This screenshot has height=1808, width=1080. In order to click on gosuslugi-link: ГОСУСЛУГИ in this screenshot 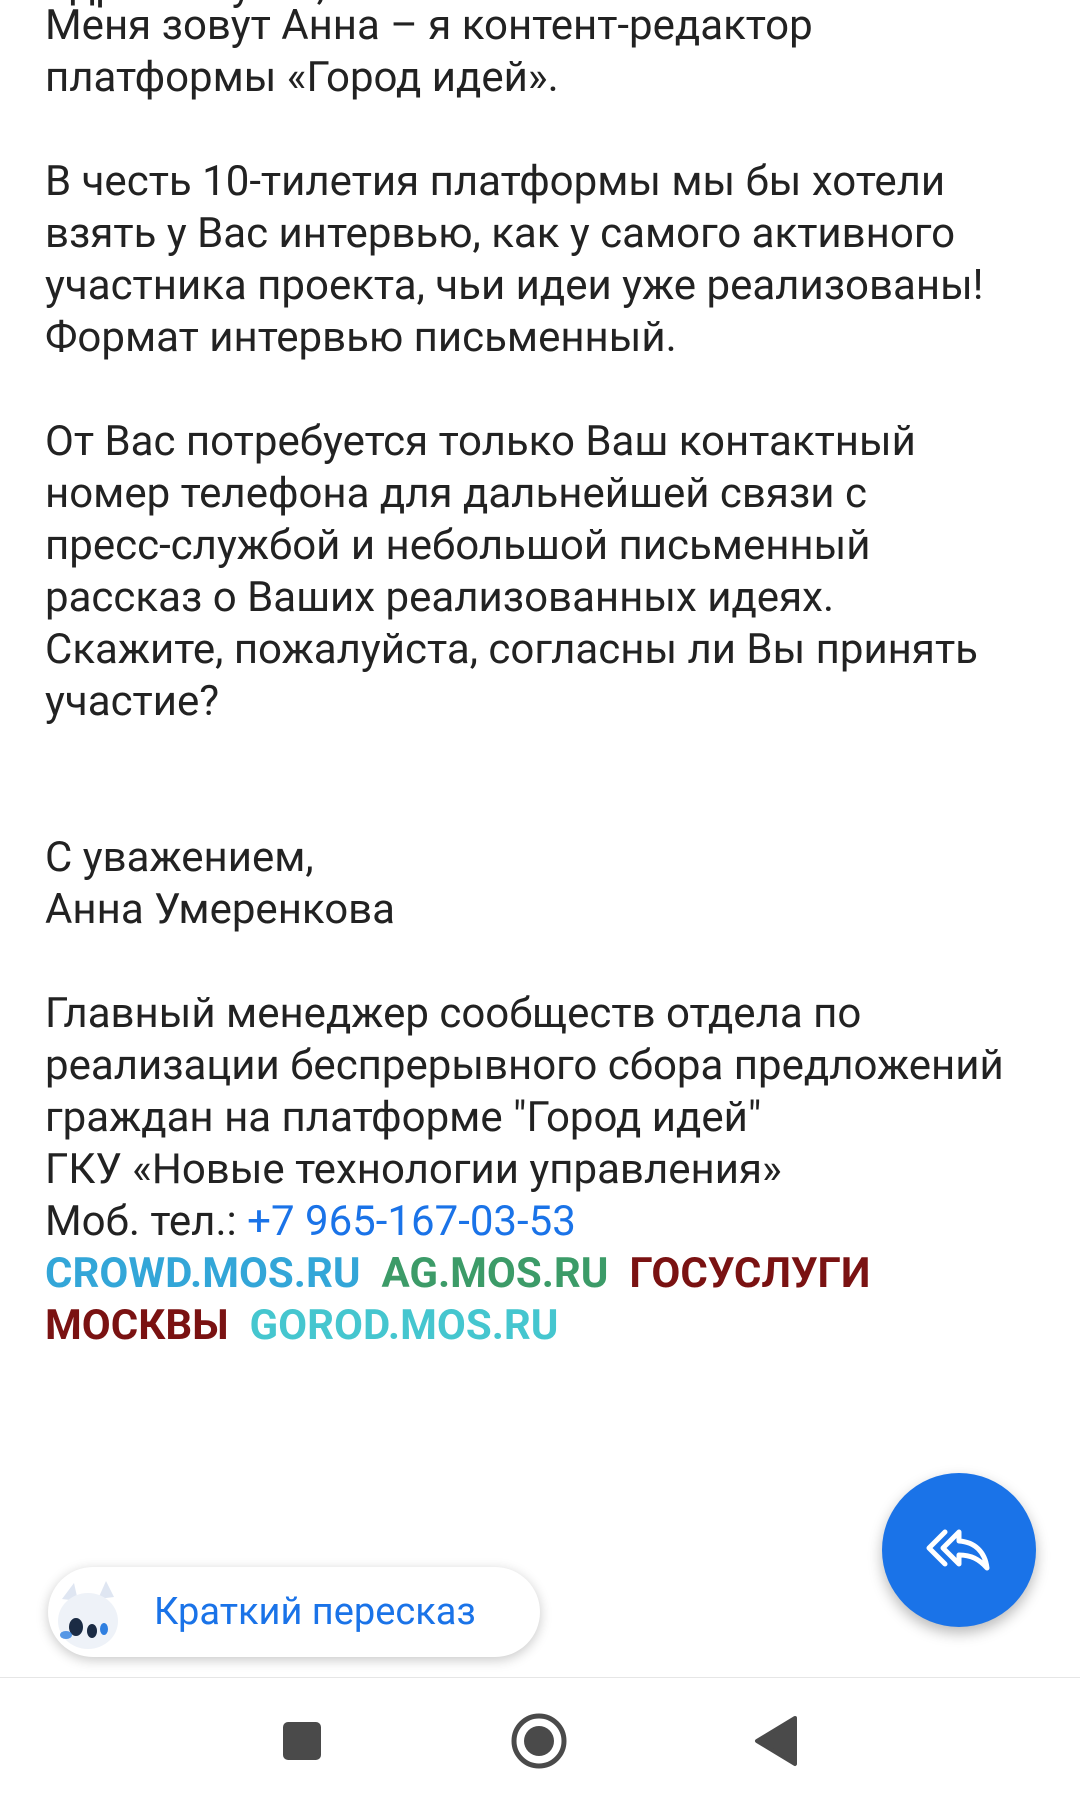, I will do `click(749, 1273)`.